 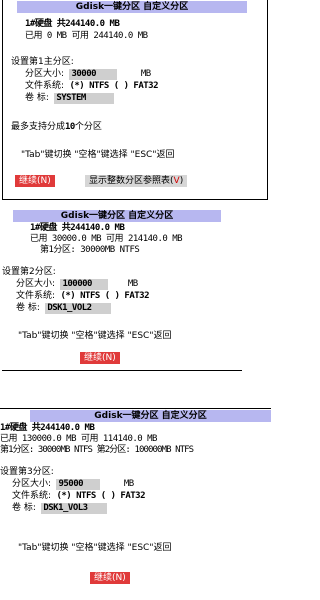 What do you see at coordinates (42, 62) in the screenshot?
I see `setup-heading: 设置第1主分区:` at bounding box center [42, 62].